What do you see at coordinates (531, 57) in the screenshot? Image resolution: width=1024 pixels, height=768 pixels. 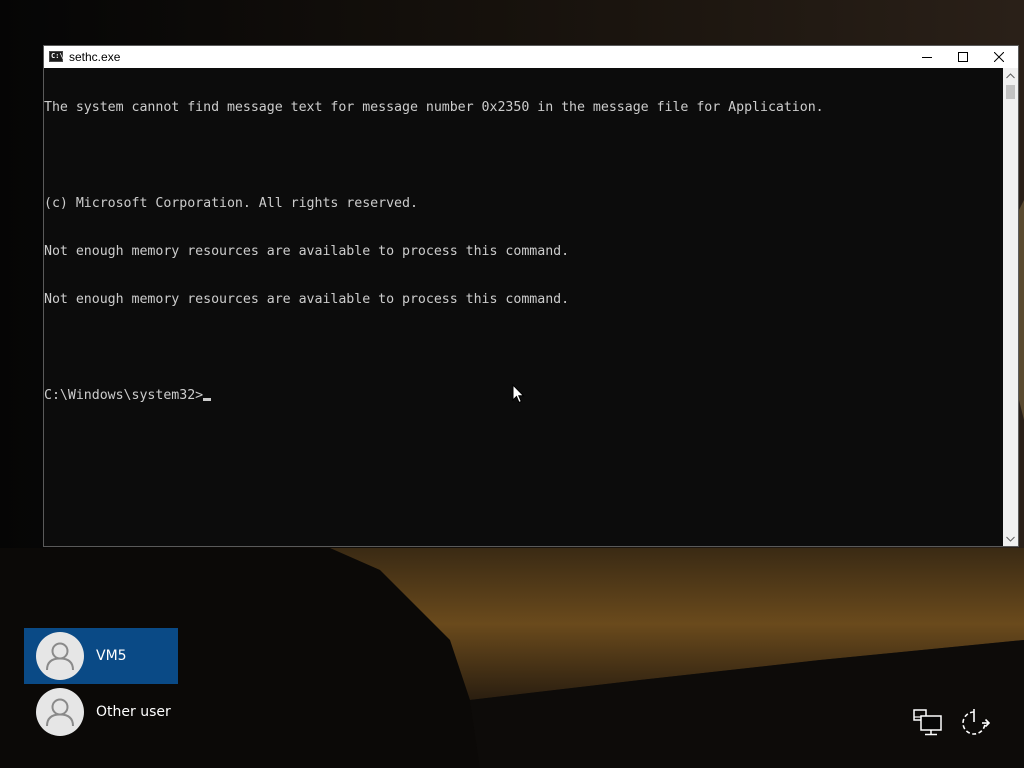 I see `title-bar: C:\ sethc.exe` at bounding box center [531, 57].